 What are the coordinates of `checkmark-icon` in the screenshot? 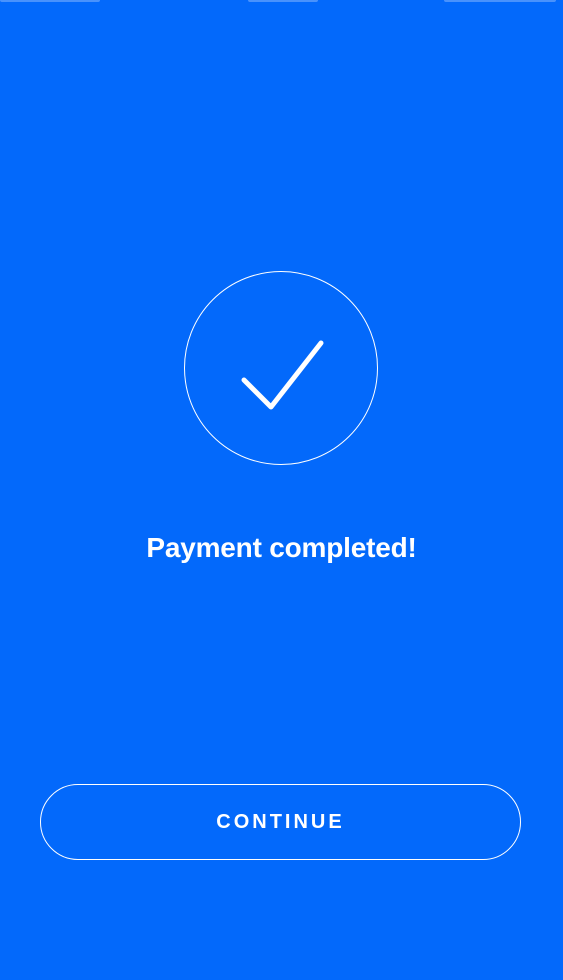 It's located at (282, 375).